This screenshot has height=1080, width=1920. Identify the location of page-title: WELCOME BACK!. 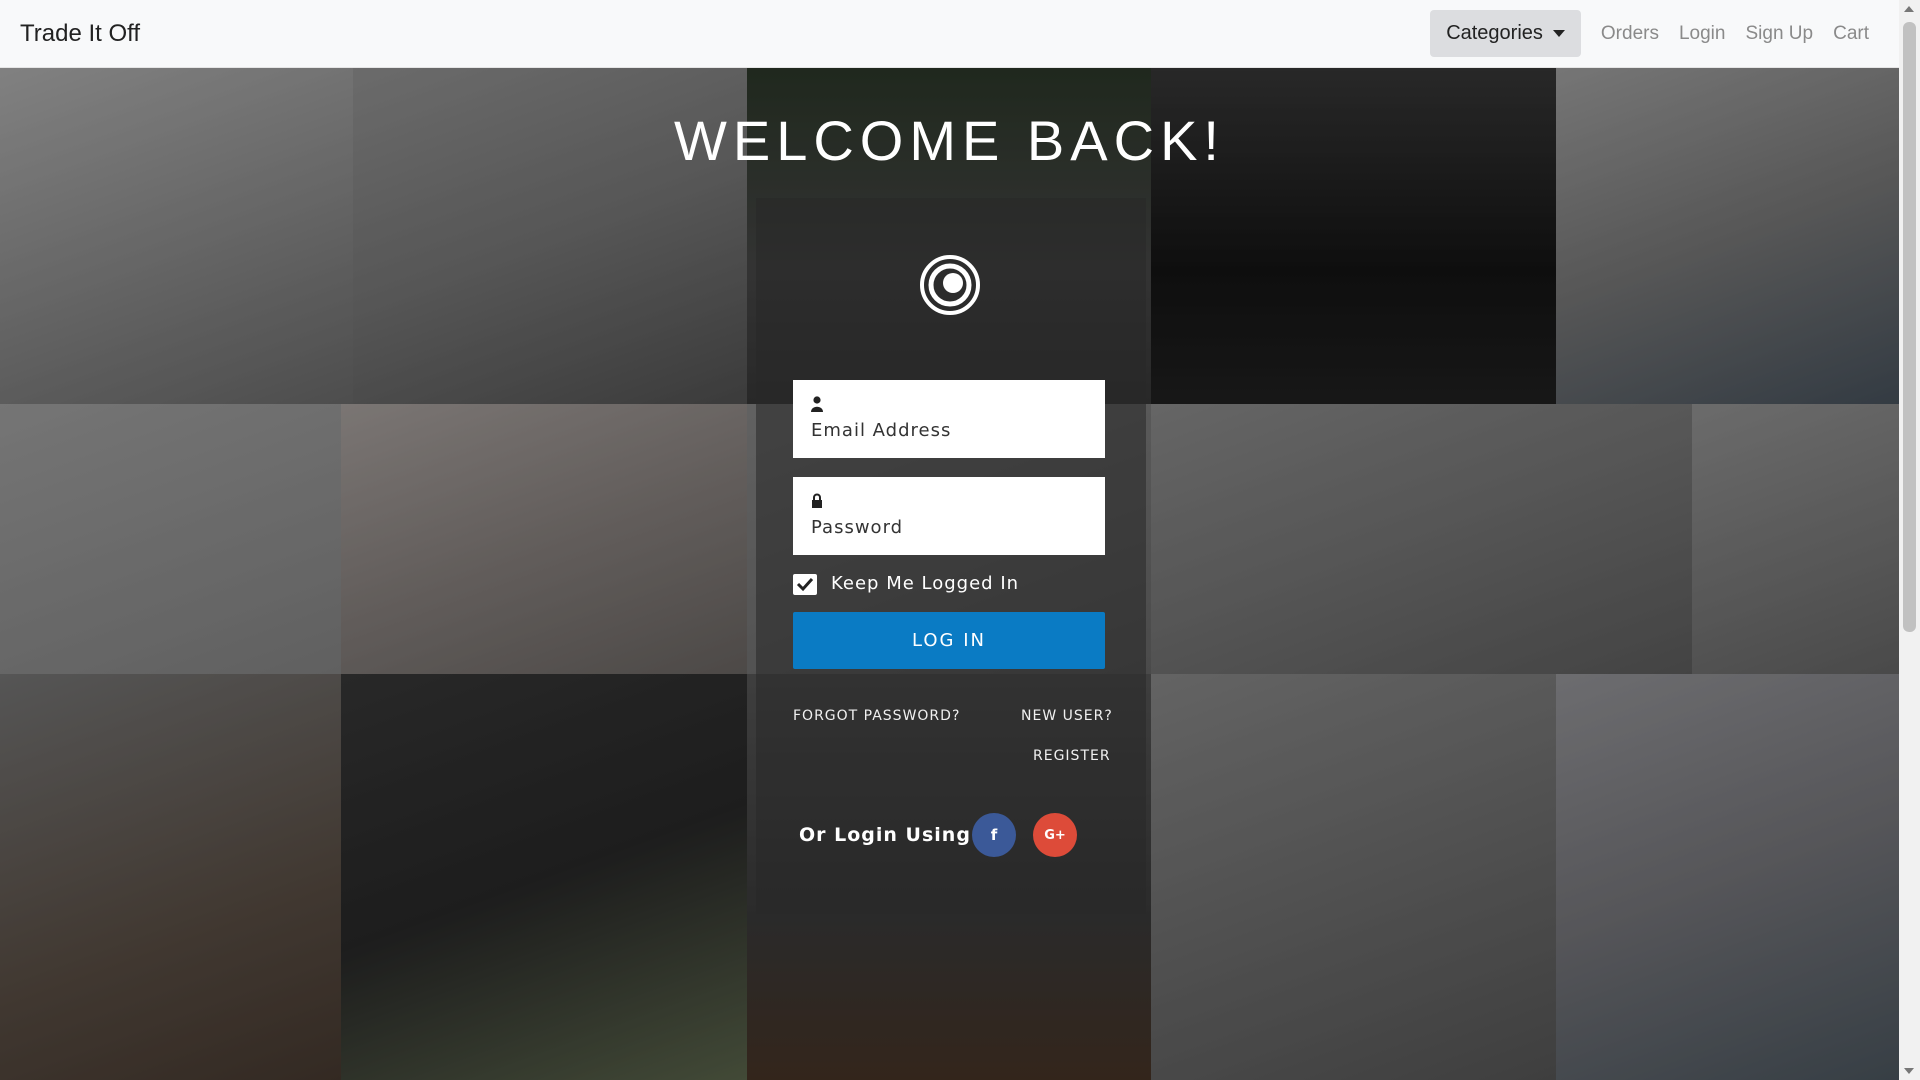
(949, 140).